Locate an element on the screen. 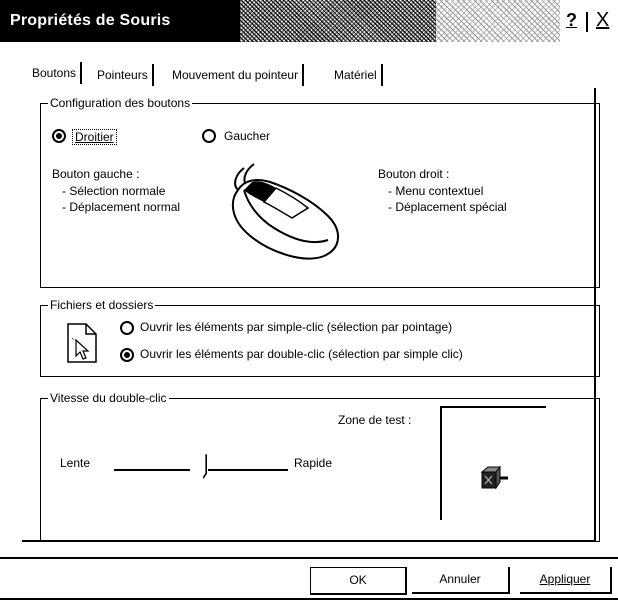 The height and width of the screenshot is (604, 618). tab-label: Matériel is located at coordinates (355, 75).